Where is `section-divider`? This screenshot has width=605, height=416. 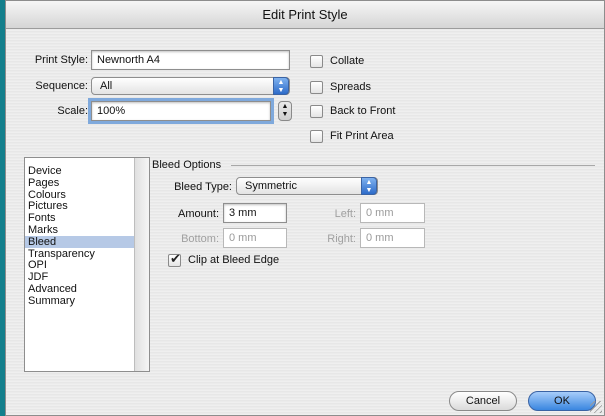 section-divider is located at coordinates (413, 165).